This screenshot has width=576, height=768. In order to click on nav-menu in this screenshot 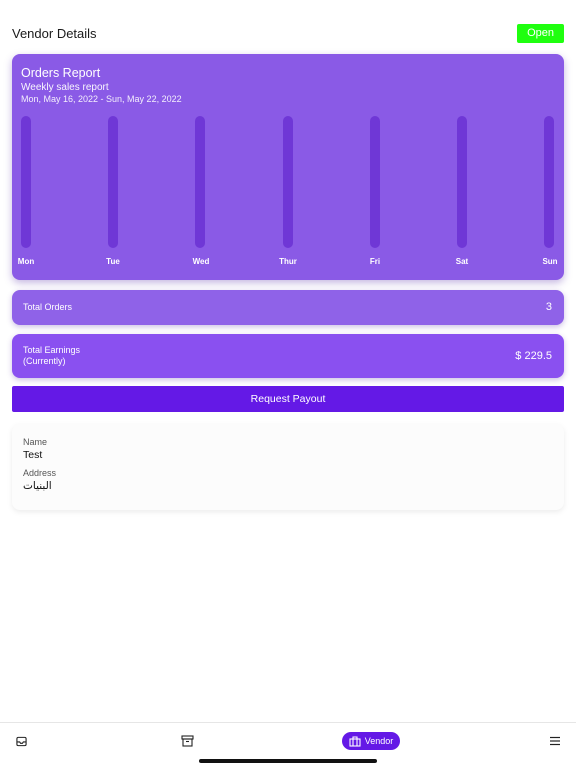, I will do `click(555, 741)`.